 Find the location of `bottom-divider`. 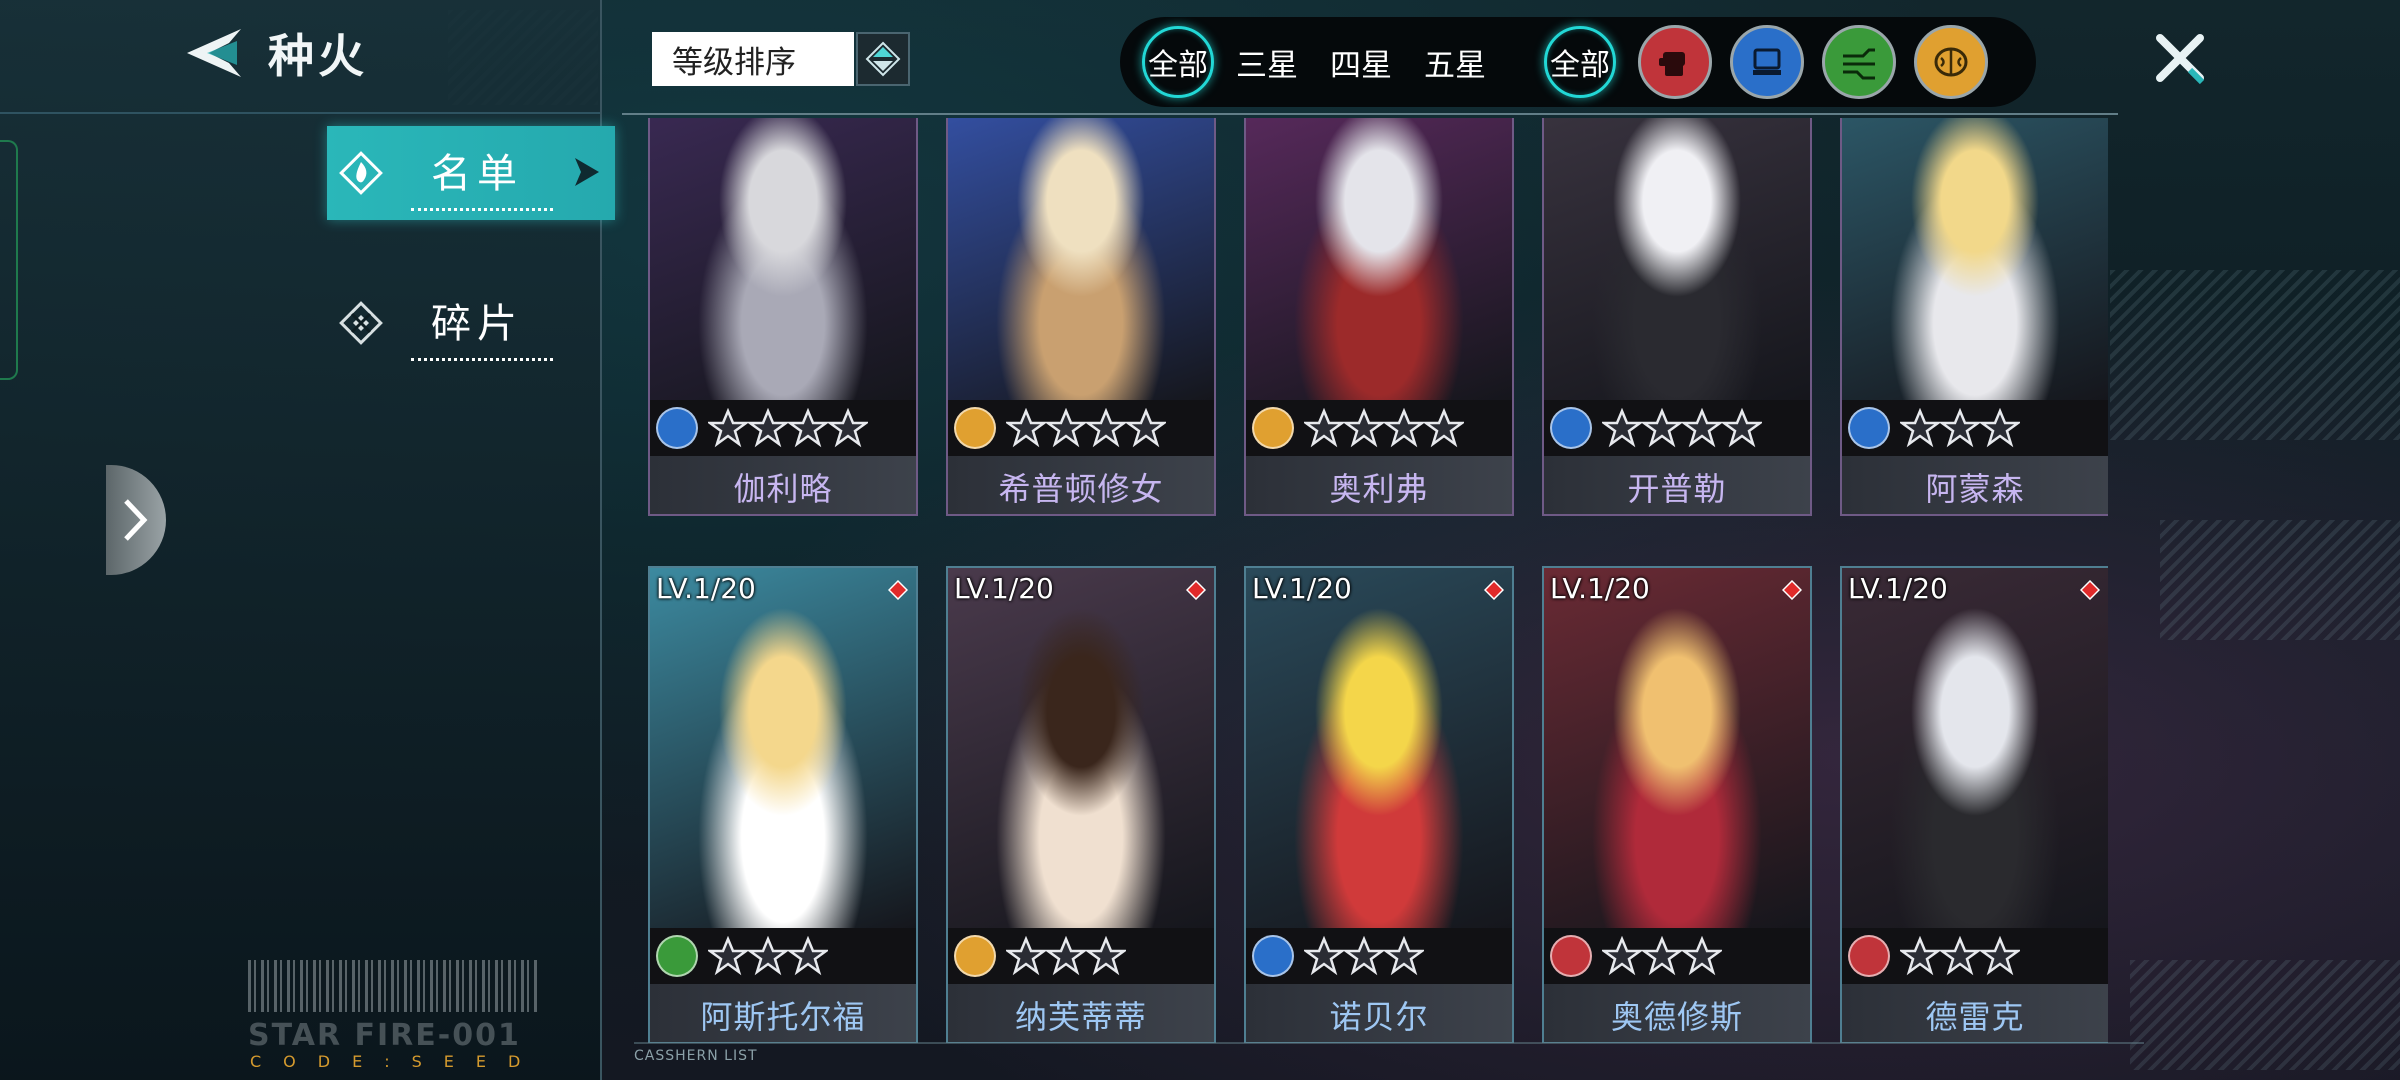

bottom-divider is located at coordinates (1389, 1043).